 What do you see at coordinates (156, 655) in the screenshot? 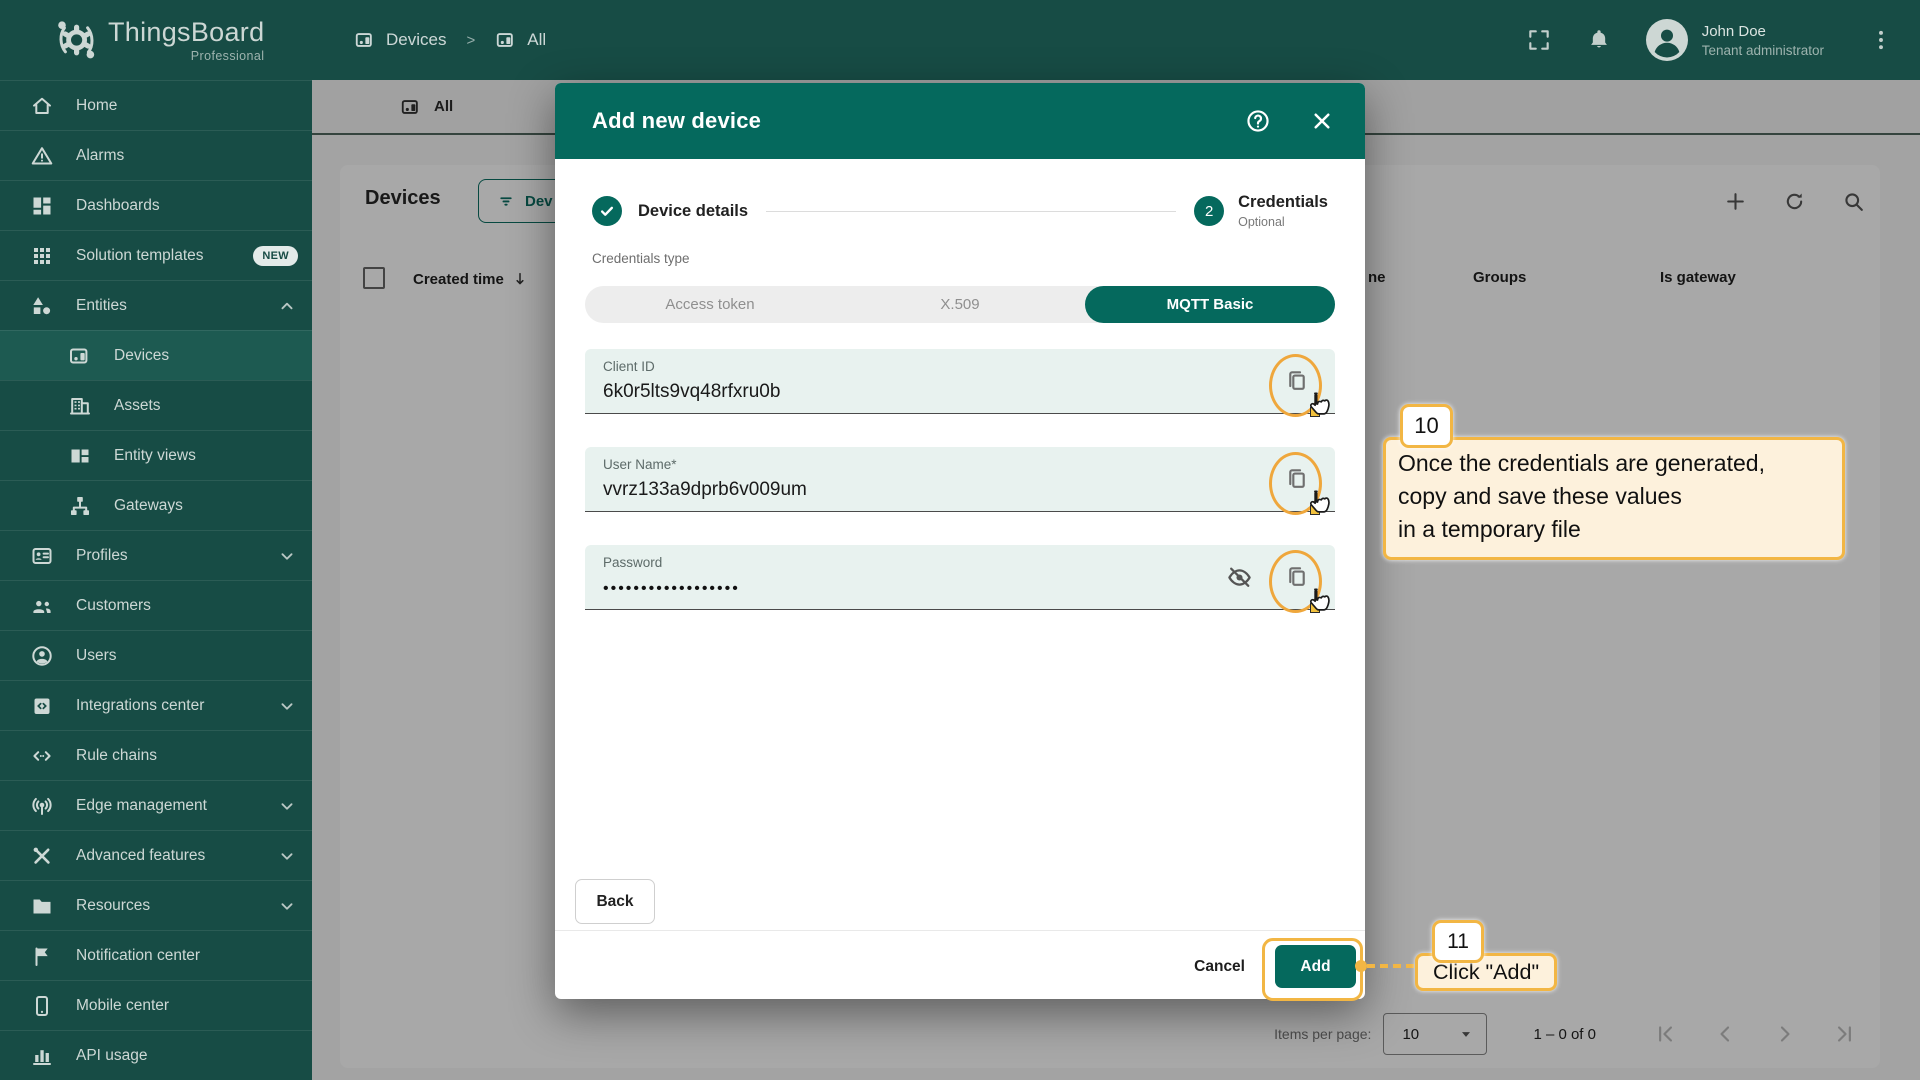
I see `sidebar-item-users: Users` at bounding box center [156, 655].